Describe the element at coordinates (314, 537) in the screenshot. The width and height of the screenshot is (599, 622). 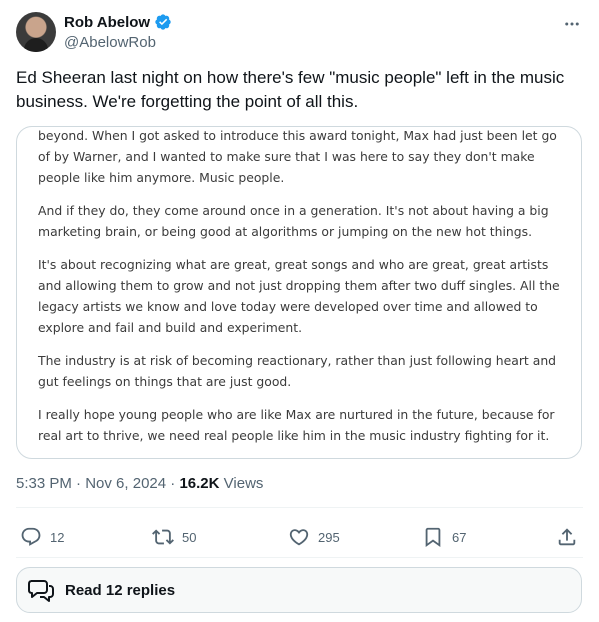
I see `like-button: 295` at that location.